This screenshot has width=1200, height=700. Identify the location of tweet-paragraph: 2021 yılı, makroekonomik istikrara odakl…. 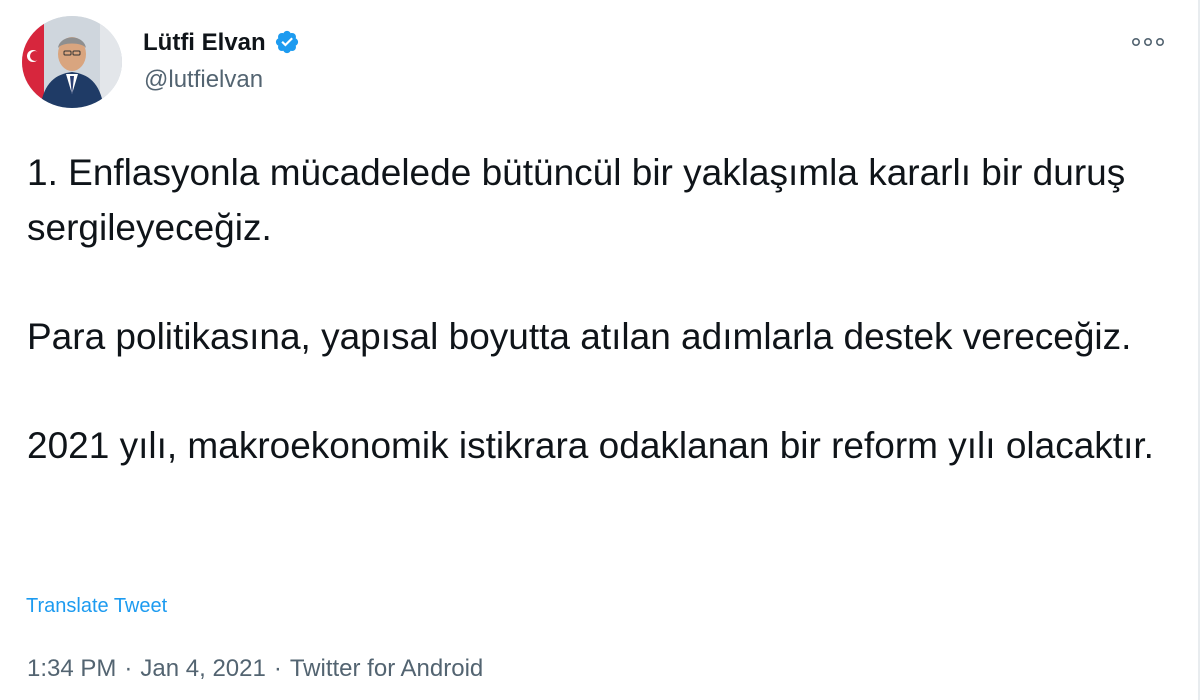
(590, 445).